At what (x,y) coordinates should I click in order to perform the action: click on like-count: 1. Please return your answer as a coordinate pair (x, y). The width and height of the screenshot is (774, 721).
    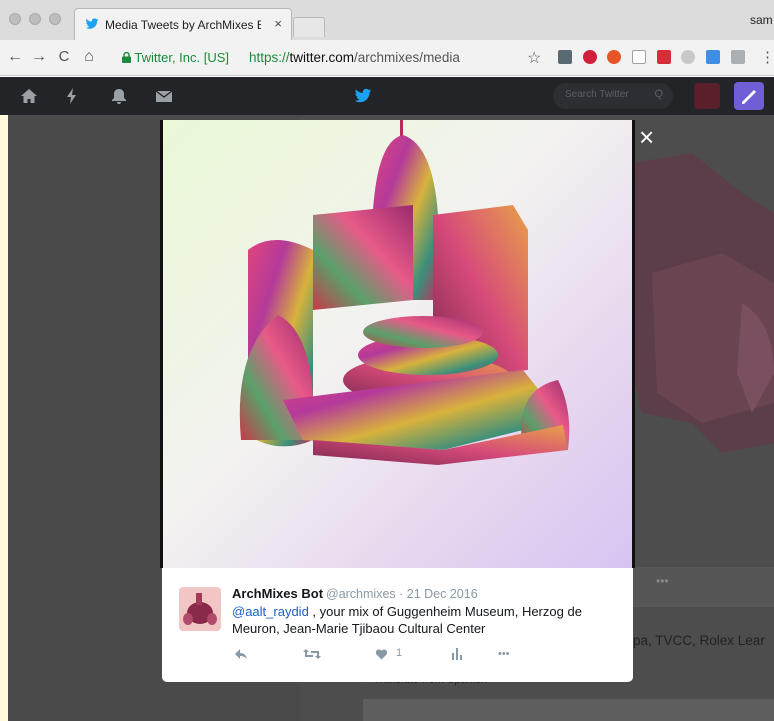
    Looking at the image, I should click on (399, 653).